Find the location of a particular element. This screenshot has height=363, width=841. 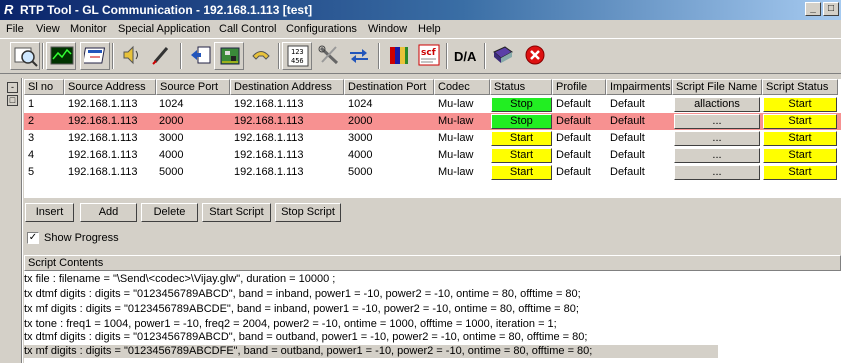

search-zoom-icon is located at coordinates (25, 56).